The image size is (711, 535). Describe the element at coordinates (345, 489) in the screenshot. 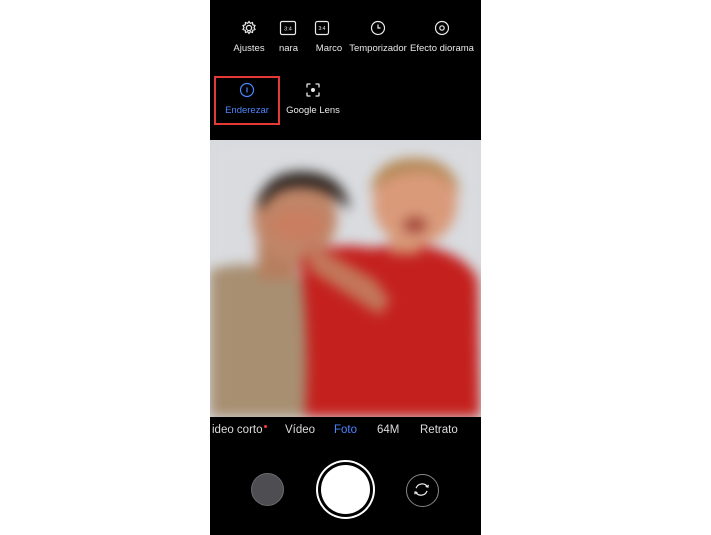

I see `shutter-button` at that location.